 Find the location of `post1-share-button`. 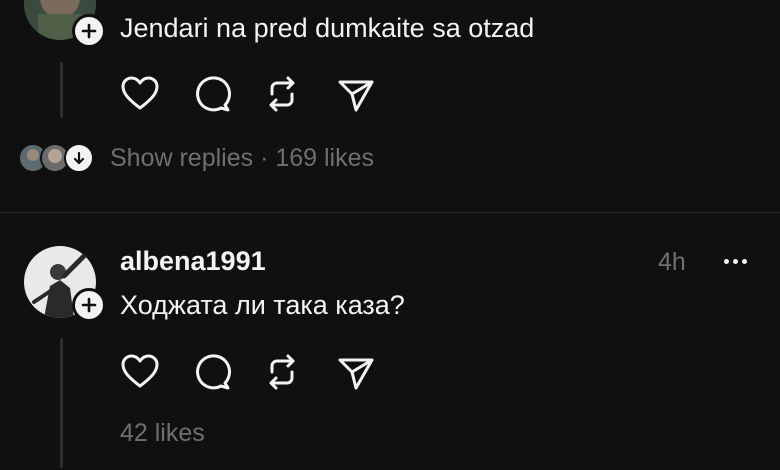

post1-share-button is located at coordinates (372, 94).